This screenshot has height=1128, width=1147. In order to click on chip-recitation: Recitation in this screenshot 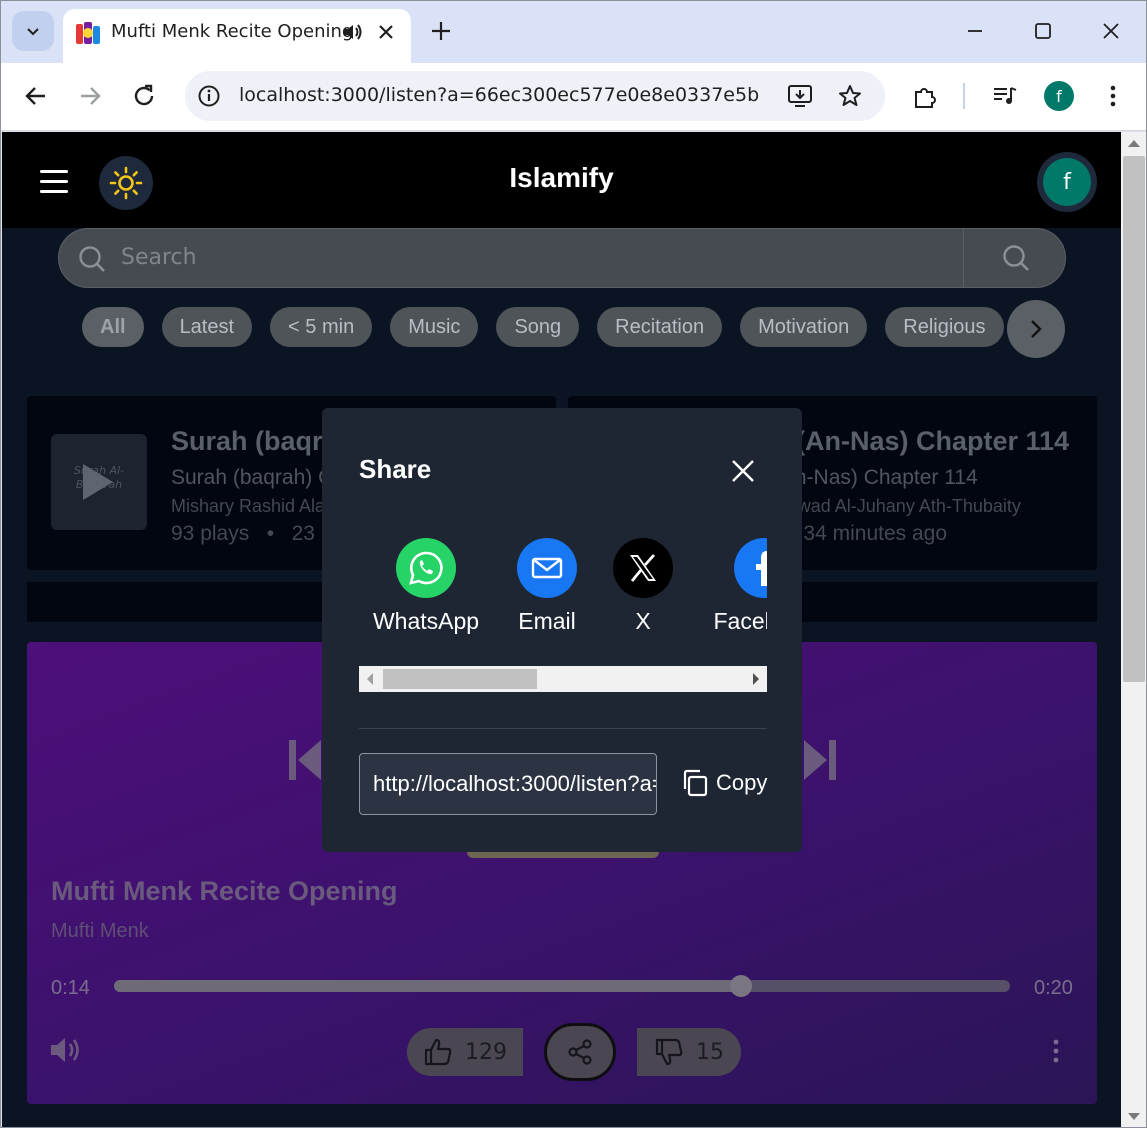, I will do `click(660, 327)`.